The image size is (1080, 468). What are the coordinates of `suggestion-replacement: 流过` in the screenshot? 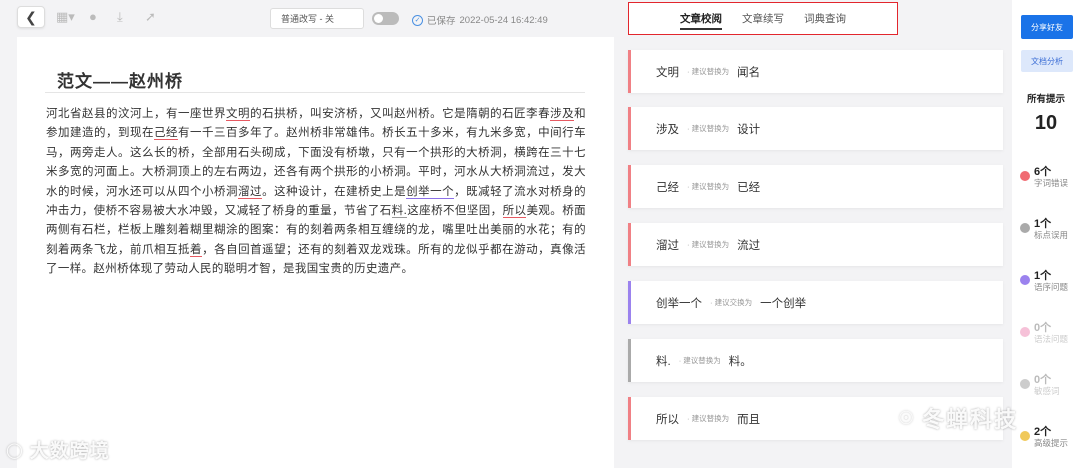 It's located at (748, 245).